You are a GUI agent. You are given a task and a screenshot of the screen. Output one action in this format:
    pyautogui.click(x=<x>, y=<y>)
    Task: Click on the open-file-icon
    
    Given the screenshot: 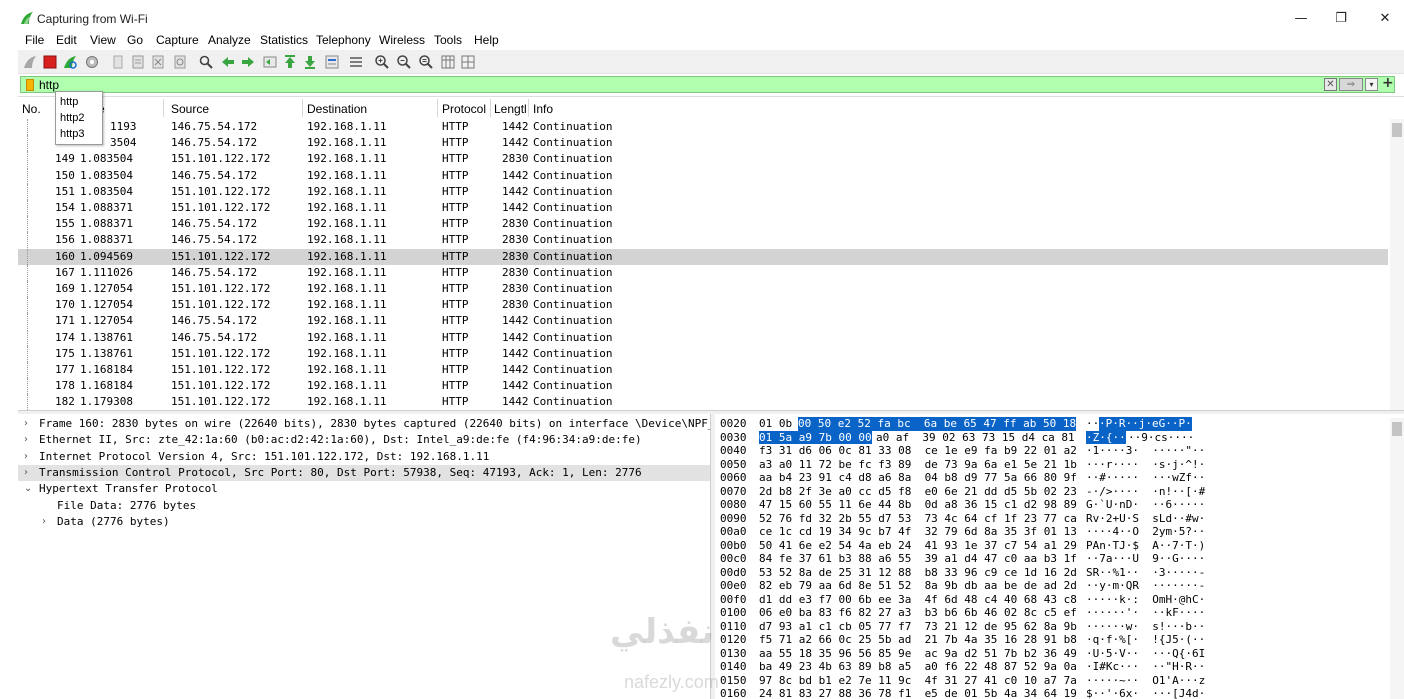 What is the action you would take?
    pyautogui.click(x=118, y=62)
    